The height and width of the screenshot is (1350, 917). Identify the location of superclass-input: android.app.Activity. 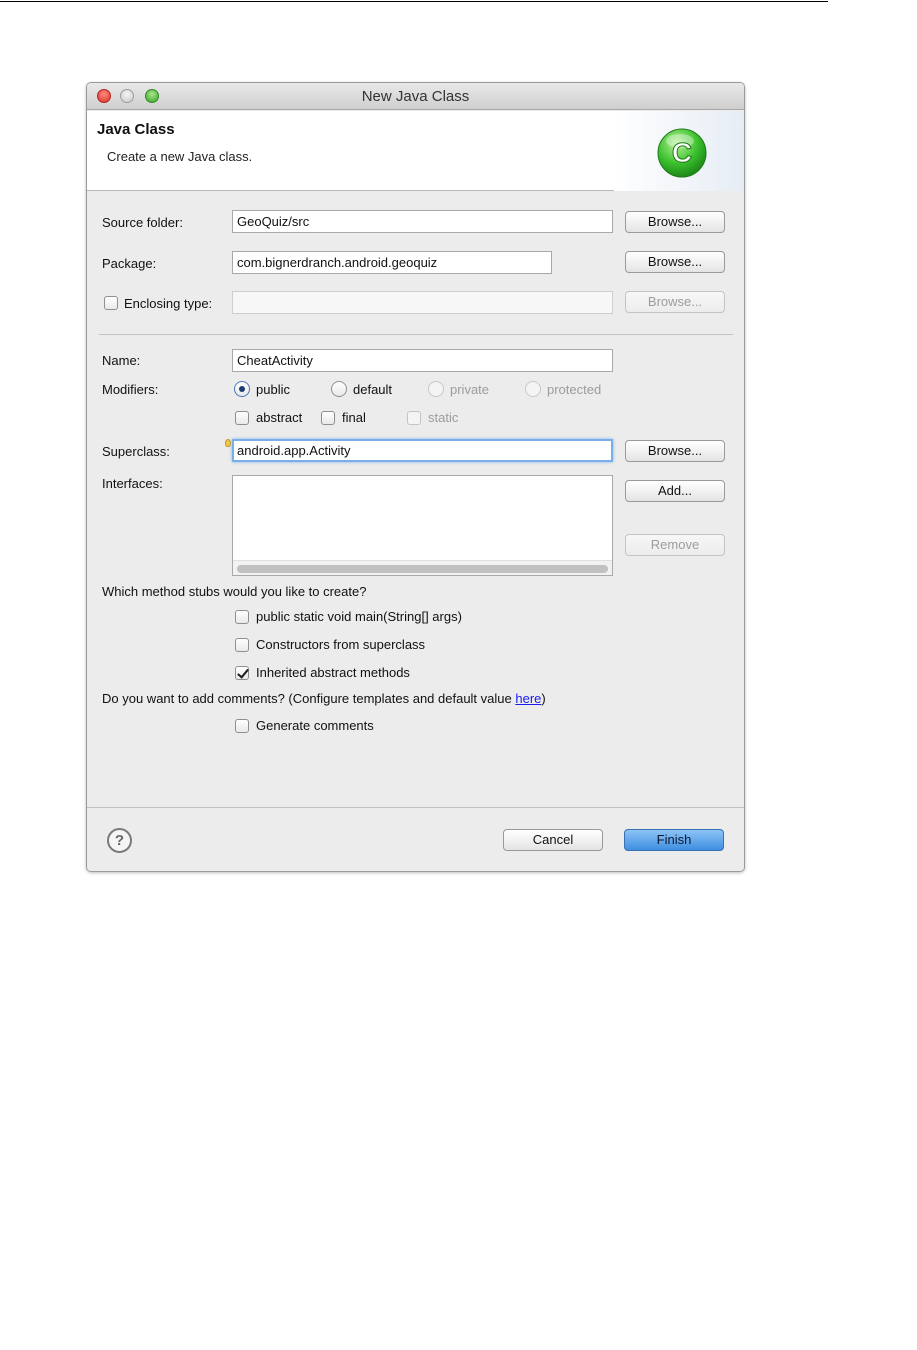
(422, 450).